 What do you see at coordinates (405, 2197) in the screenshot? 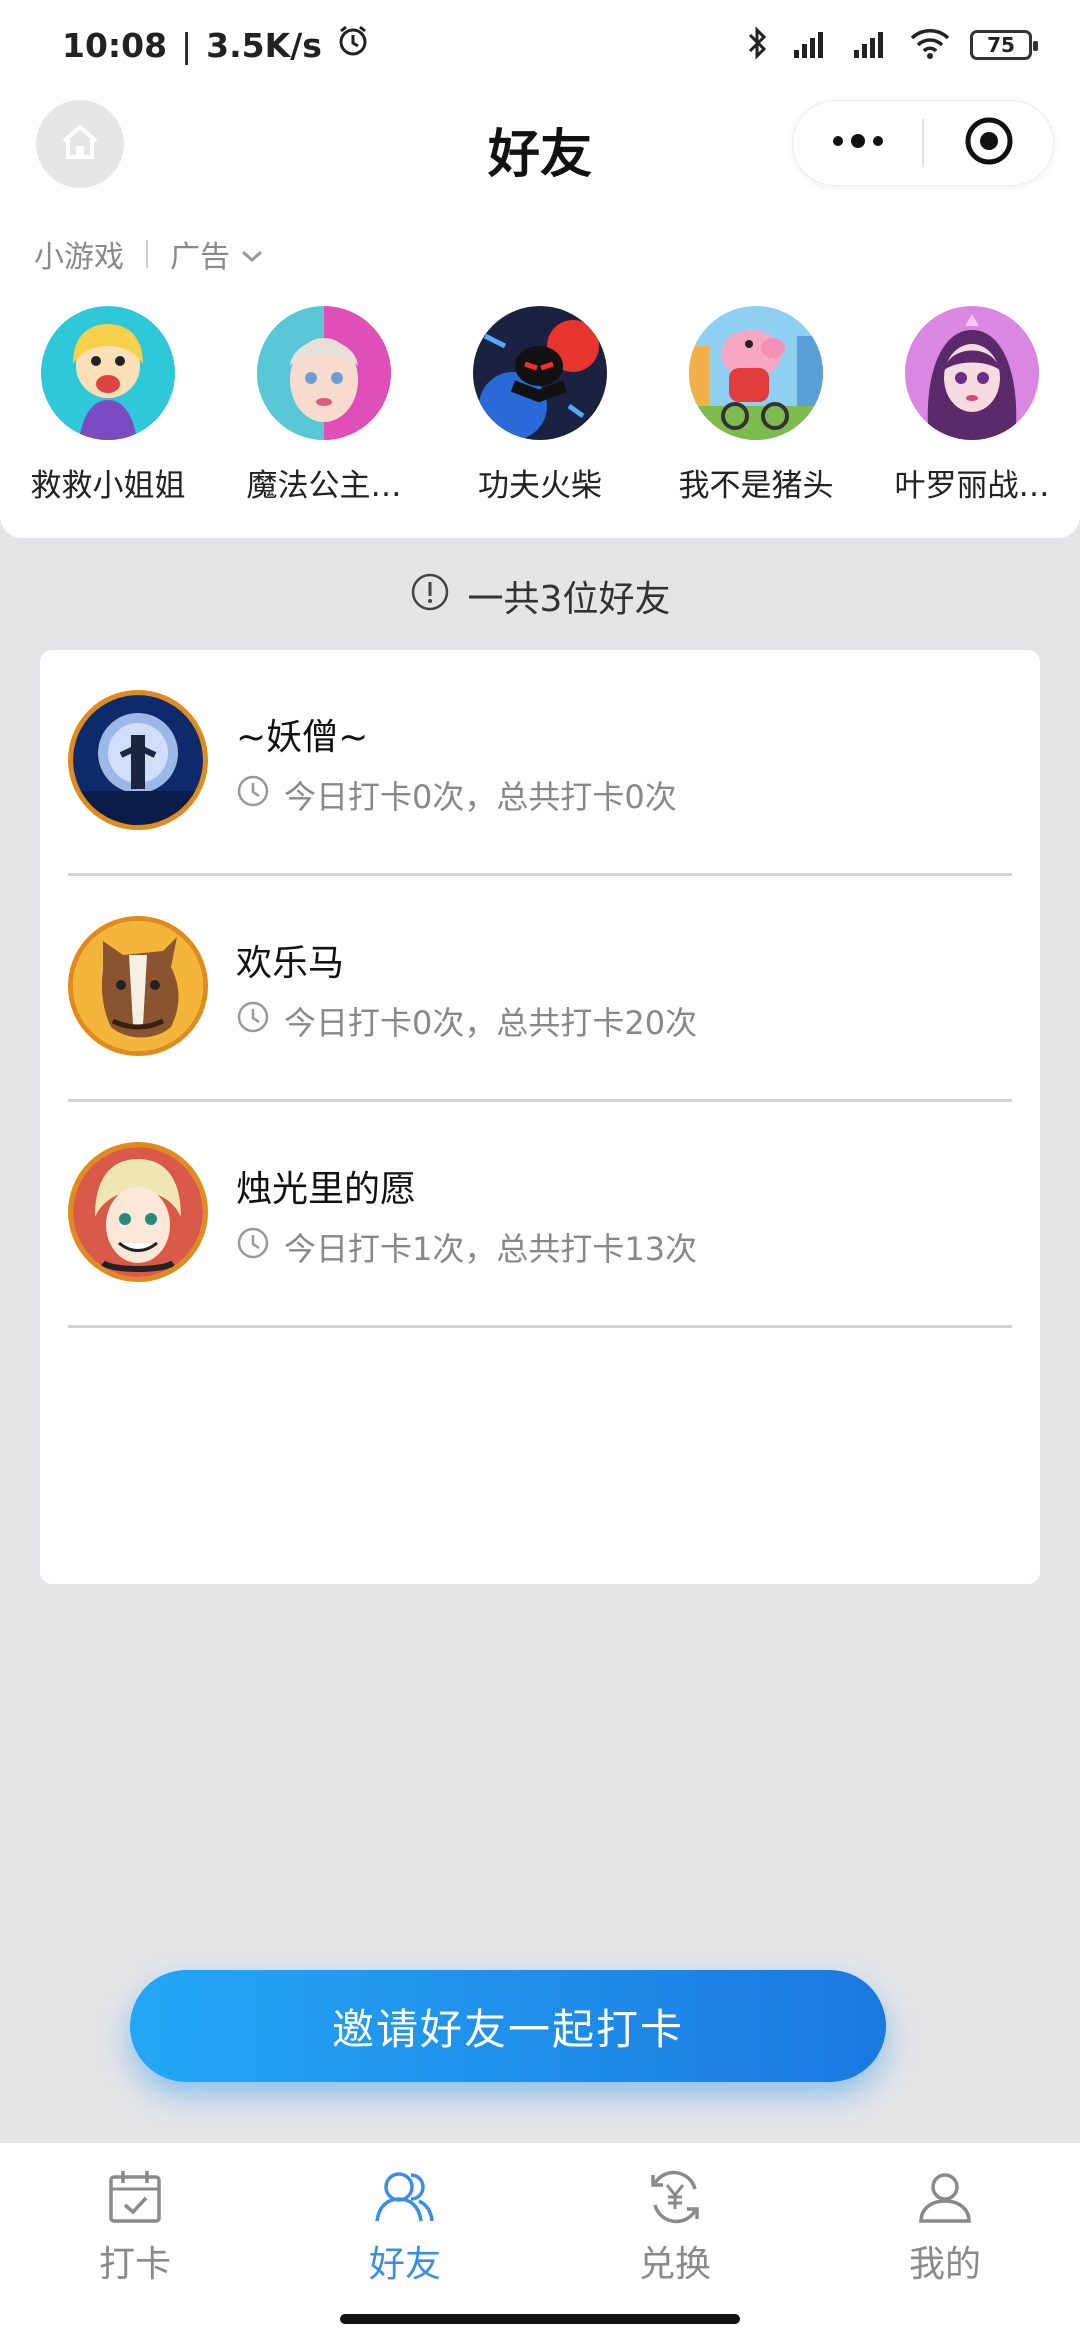
I see `friends-icon` at bounding box center [405, 2197].